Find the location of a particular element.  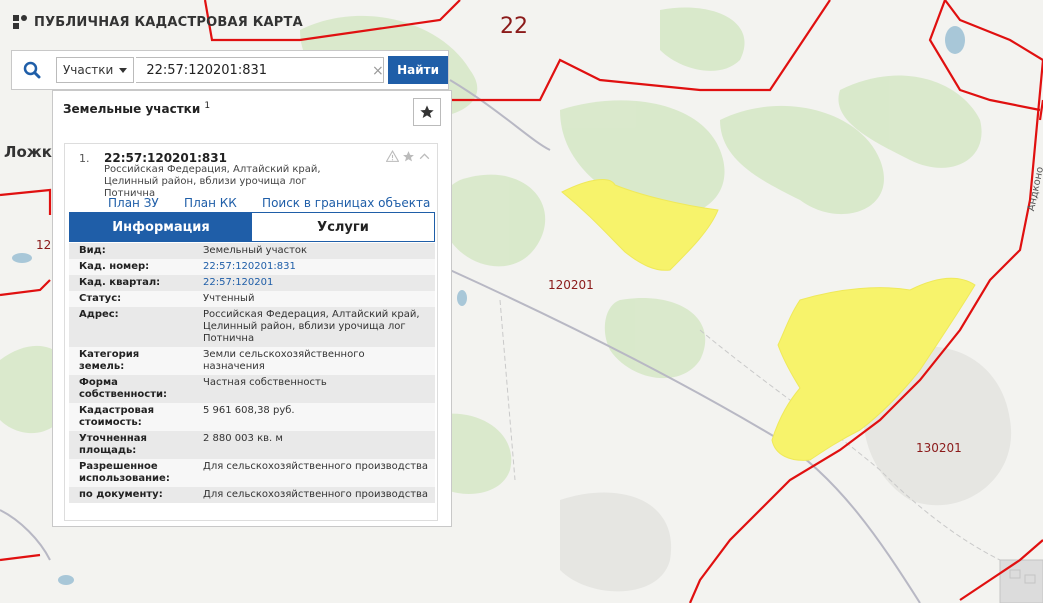

app-header: ПУБЛИЧНАЯ КАДАСТРОВАЯ КАРТА is located at coordinates (157, 22).